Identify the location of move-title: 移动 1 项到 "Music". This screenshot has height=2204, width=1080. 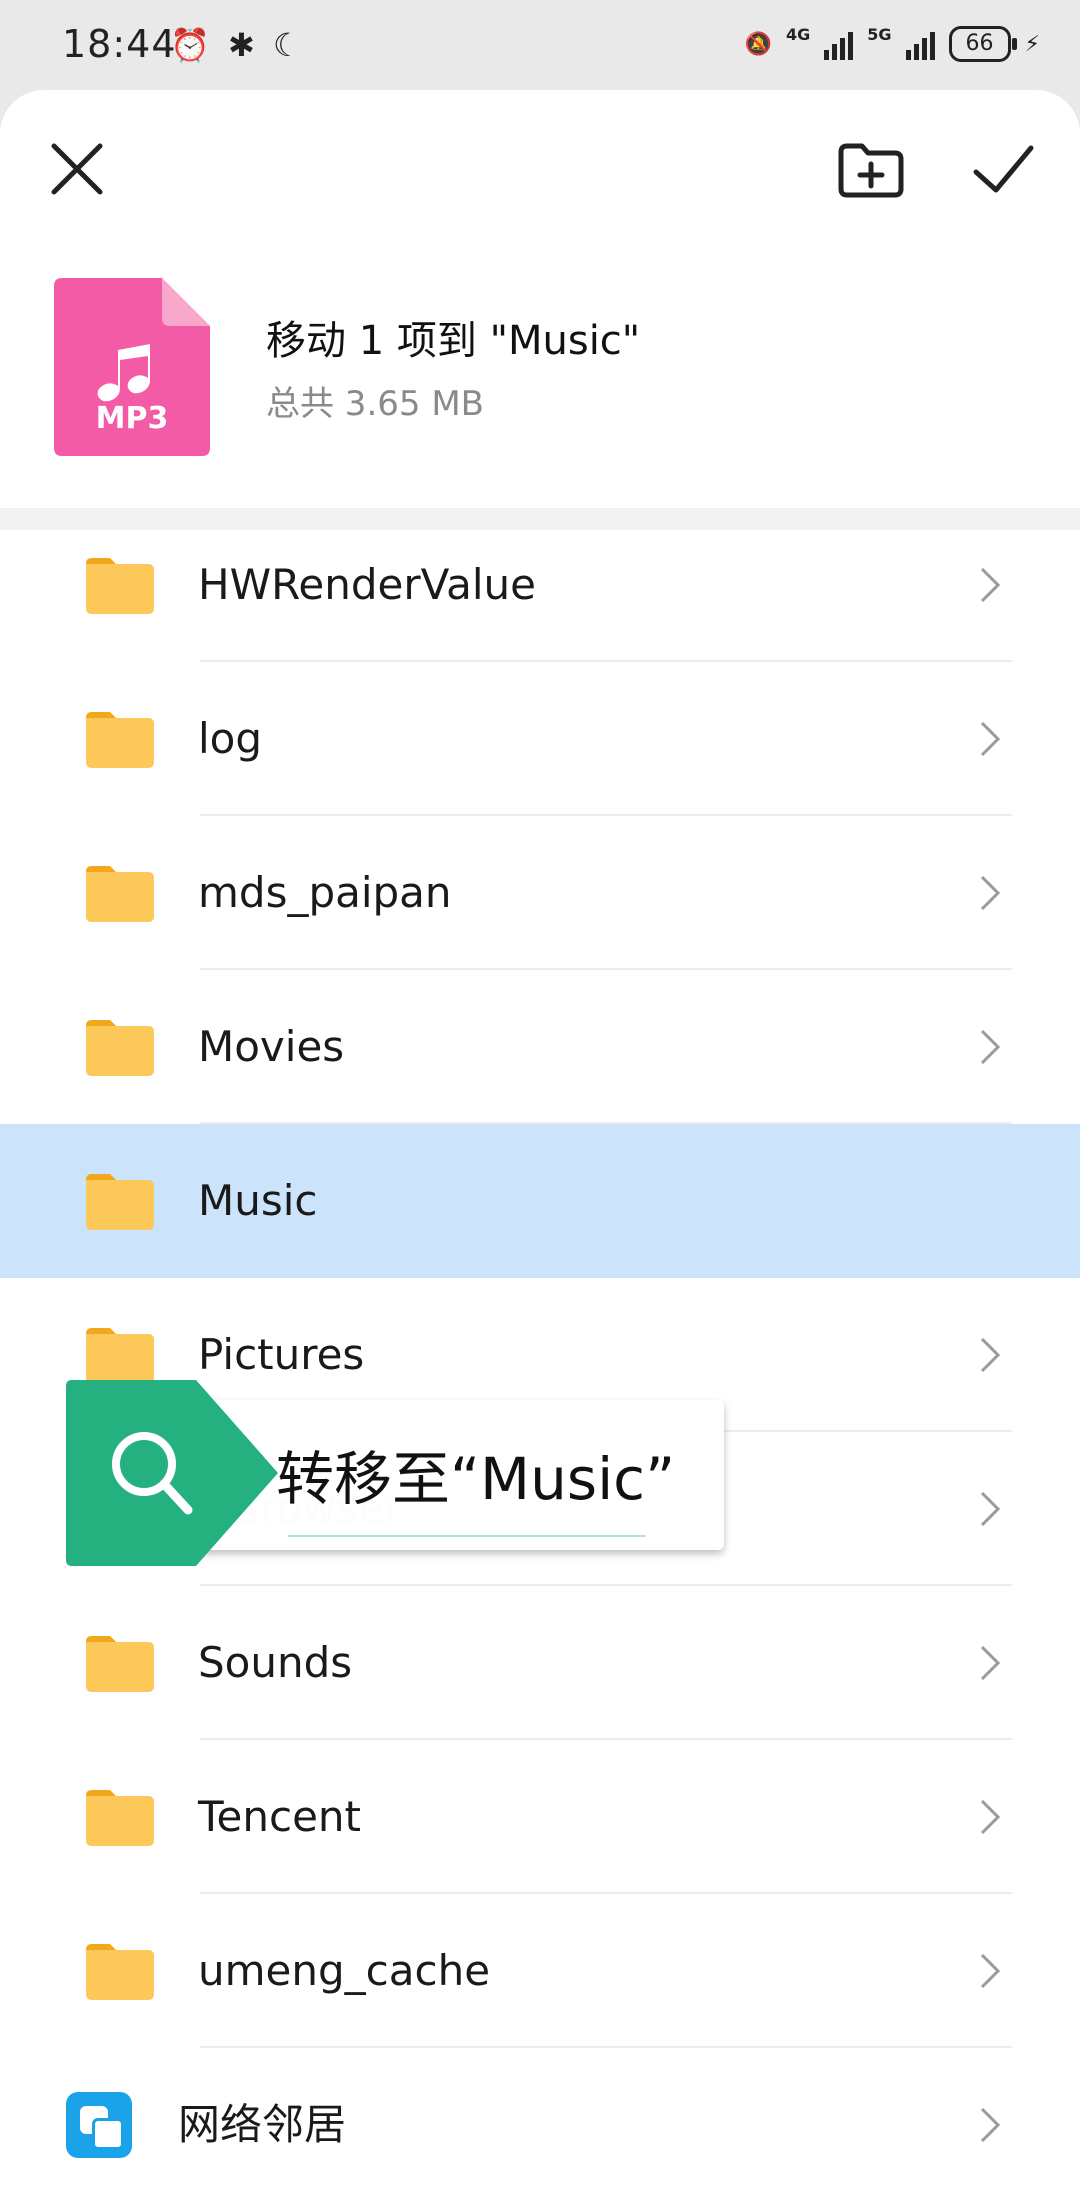
(453, 341).